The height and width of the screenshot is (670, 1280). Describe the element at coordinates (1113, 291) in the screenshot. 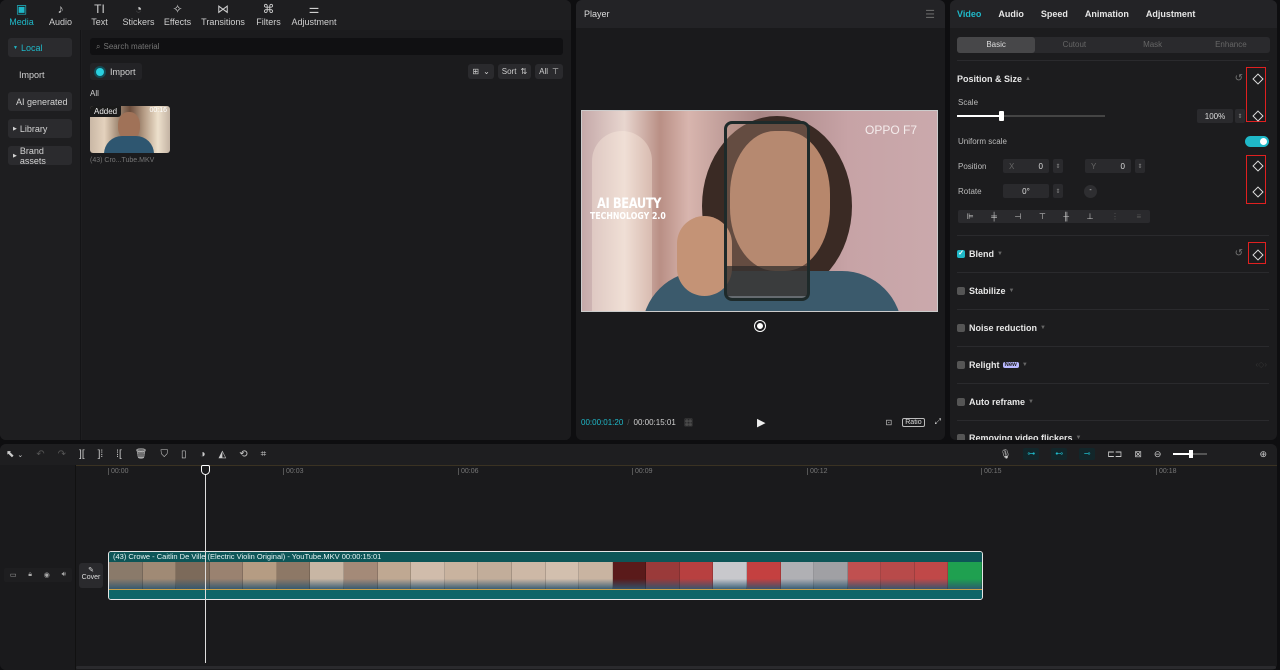

I see `stabilize-section: Stabilize ▼` at that location.